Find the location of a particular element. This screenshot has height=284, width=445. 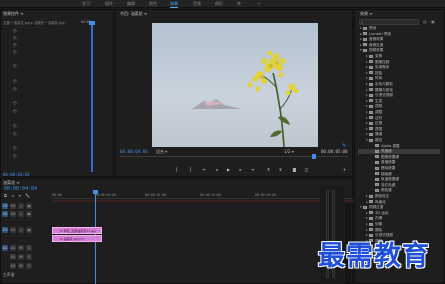

effects-tree-item: 轨道遮罩键 is located at coordinates (399, 179).